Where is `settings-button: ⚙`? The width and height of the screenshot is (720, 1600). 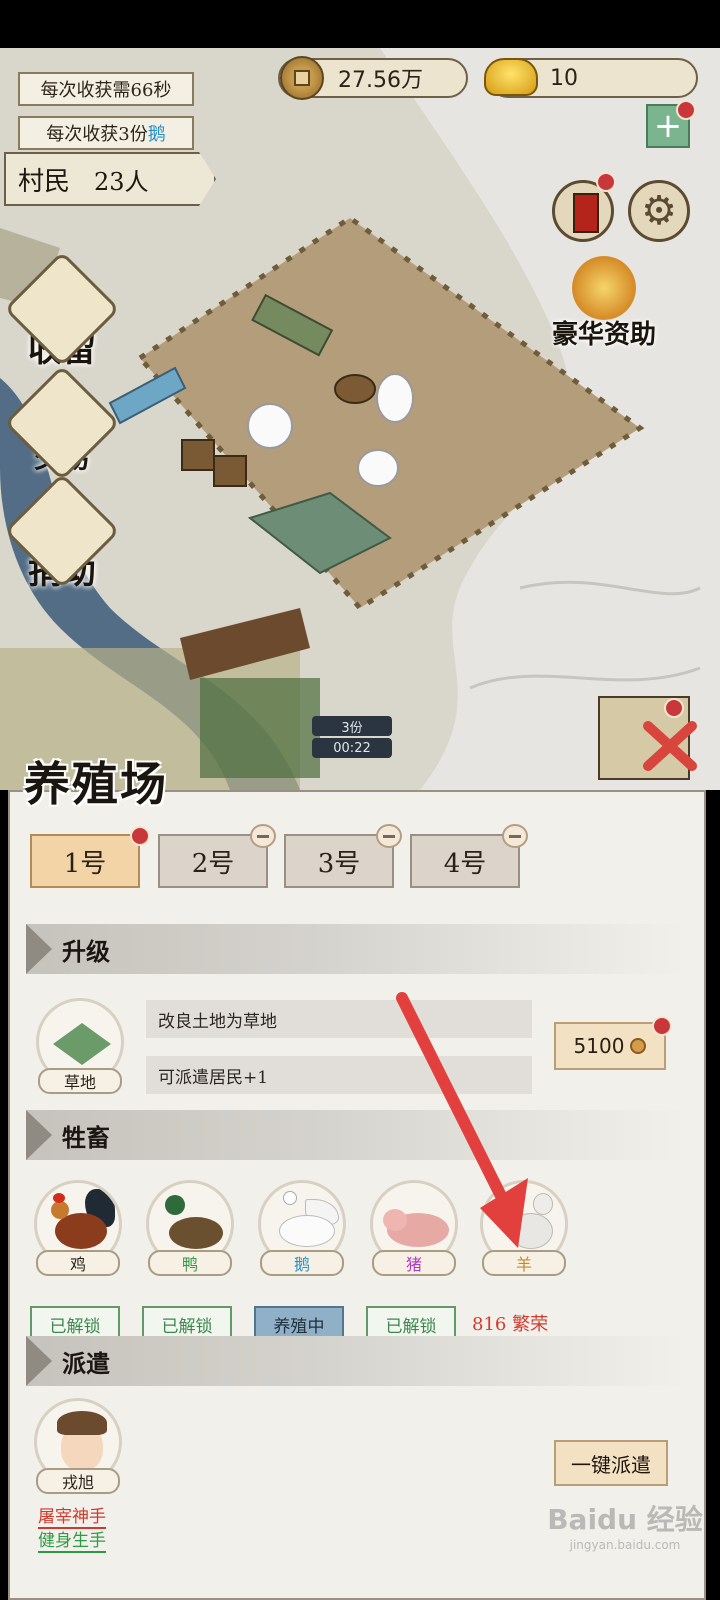 settings-button: ⚙ is located at coordinates (659, 211).